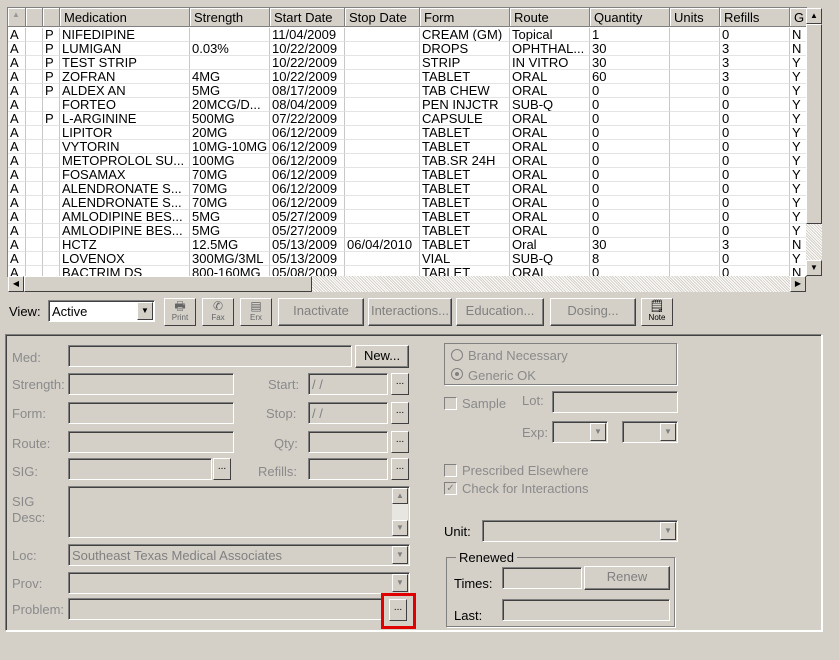 The image size is (839, 660). Describe the element at coordinates (382, 17) in the screenshot. I see `column-header-stop-date: Stop Date` at that location.